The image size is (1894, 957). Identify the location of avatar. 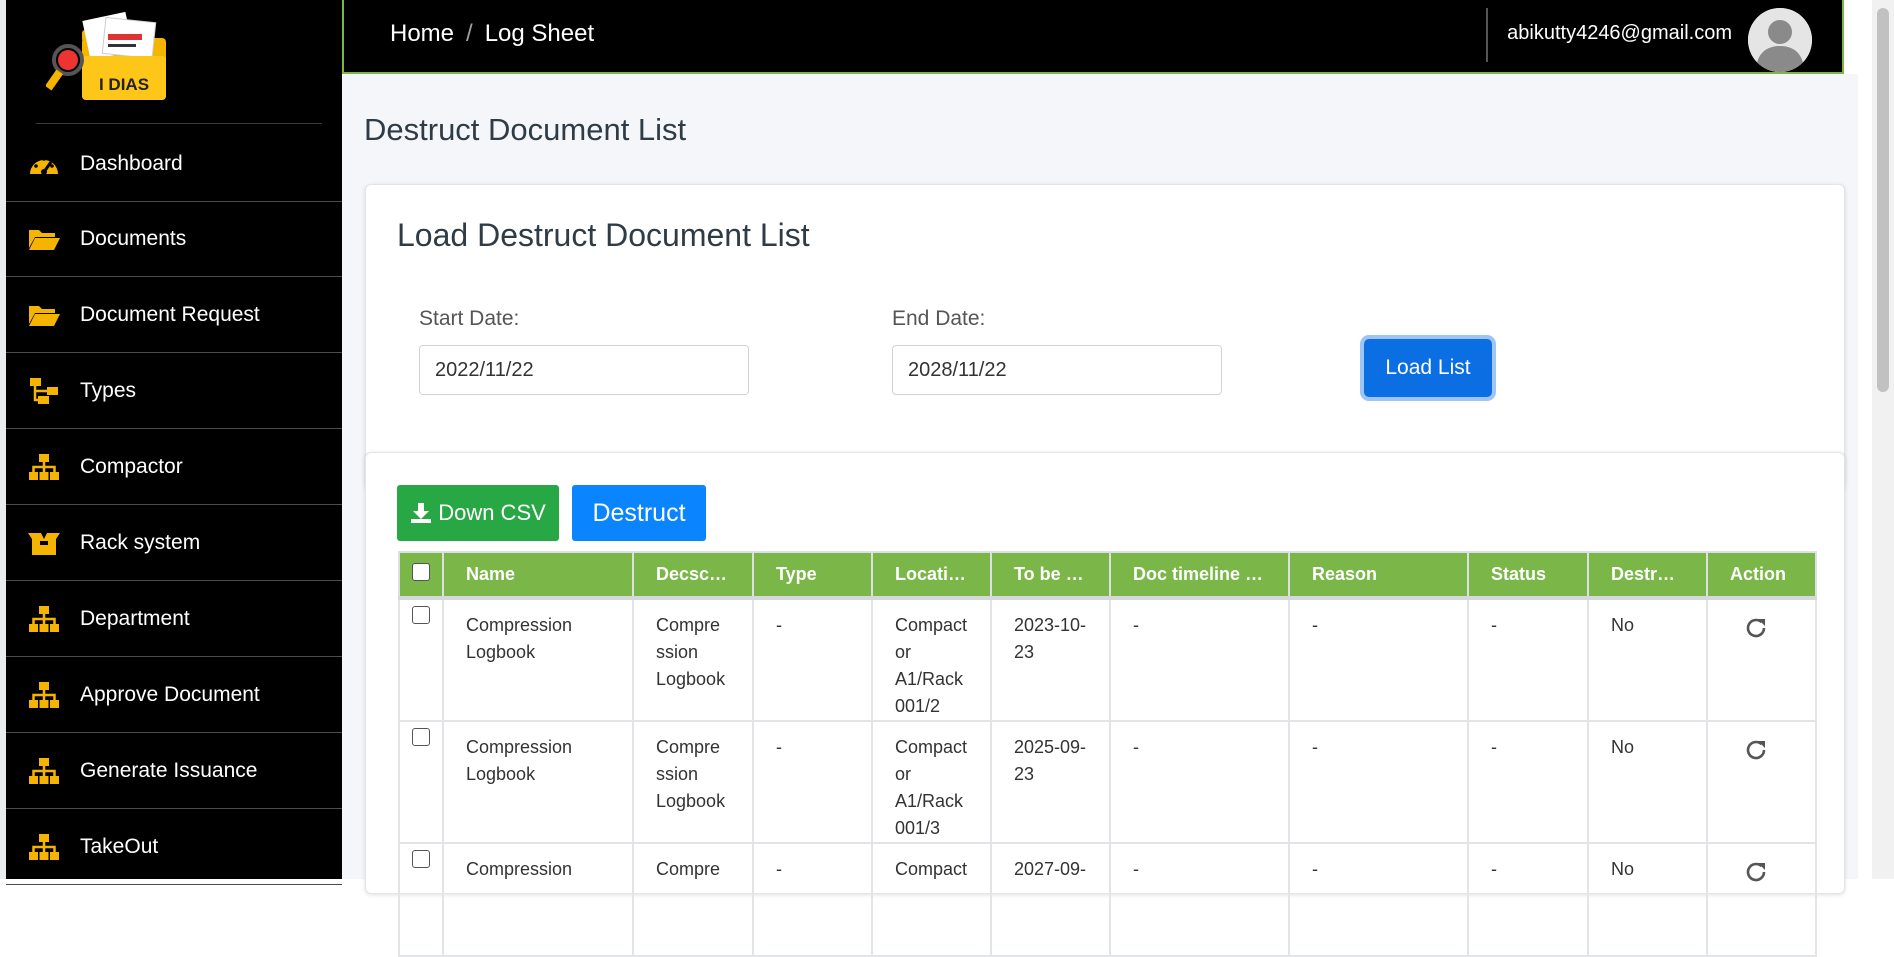
(1780, 40).